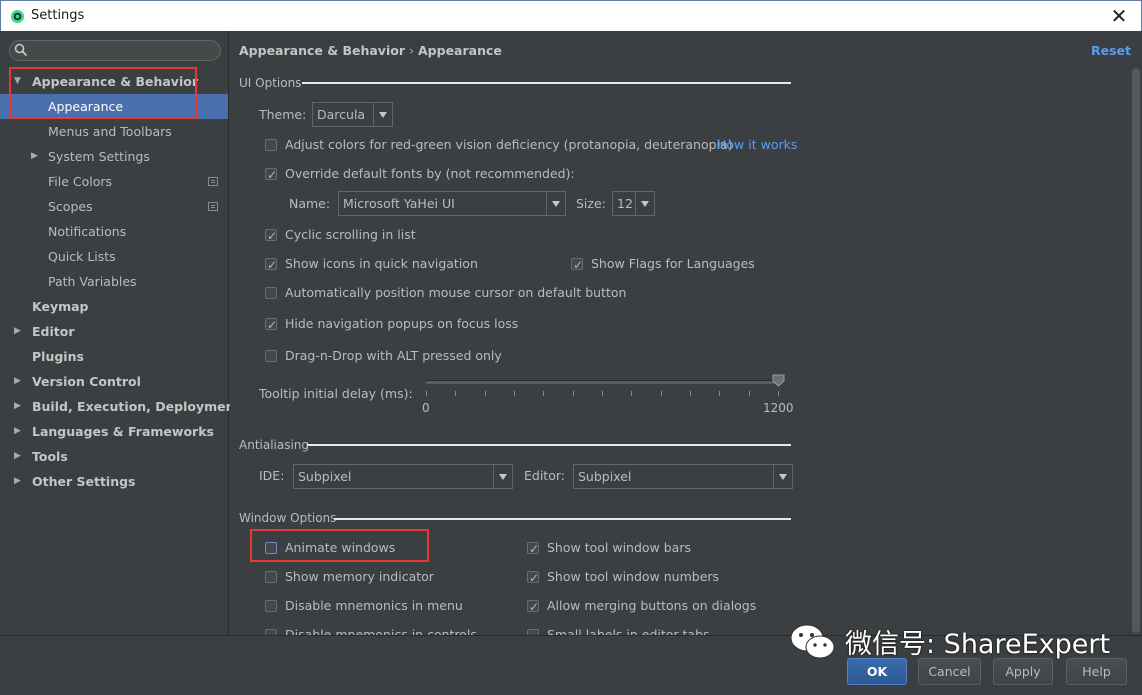  What do you see at coordinates (86, 381) in the screenshot?
I see `sidebar-item-label: Version Control` at bounding box center [86, 381].